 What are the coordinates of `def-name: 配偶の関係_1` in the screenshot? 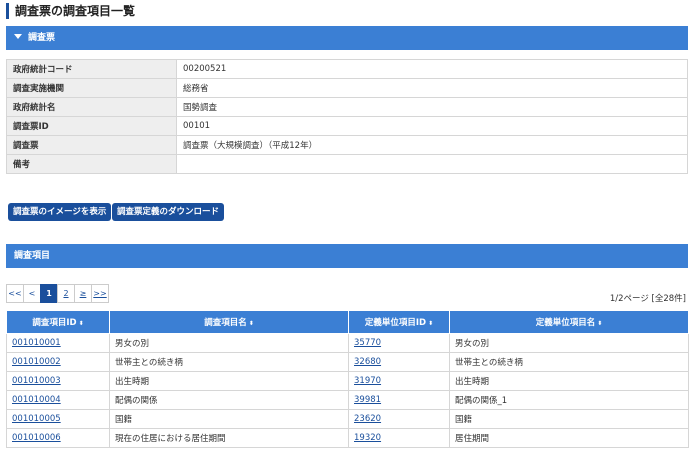 It's located at (569, 400).